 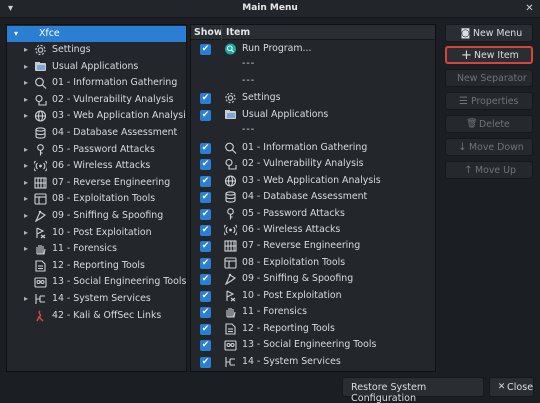 What do you see at coordinates (389, 392) in the screenshot?
I see `restore-label: Restore System Configuration` at bounding box center [389, 392].